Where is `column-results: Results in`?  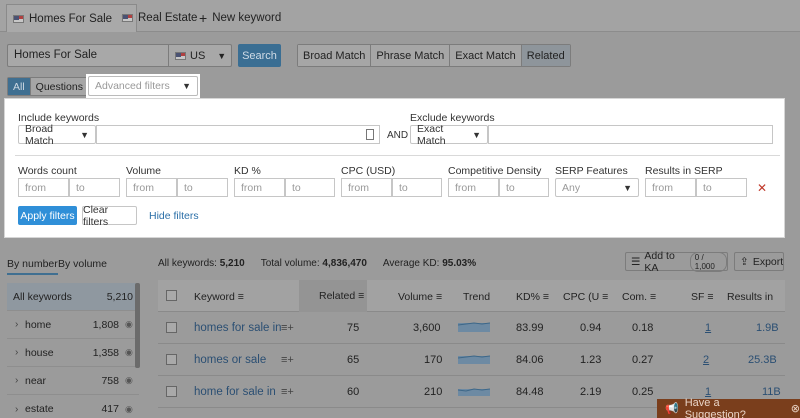 column-results: Results in is located at coordinates (750, 297).